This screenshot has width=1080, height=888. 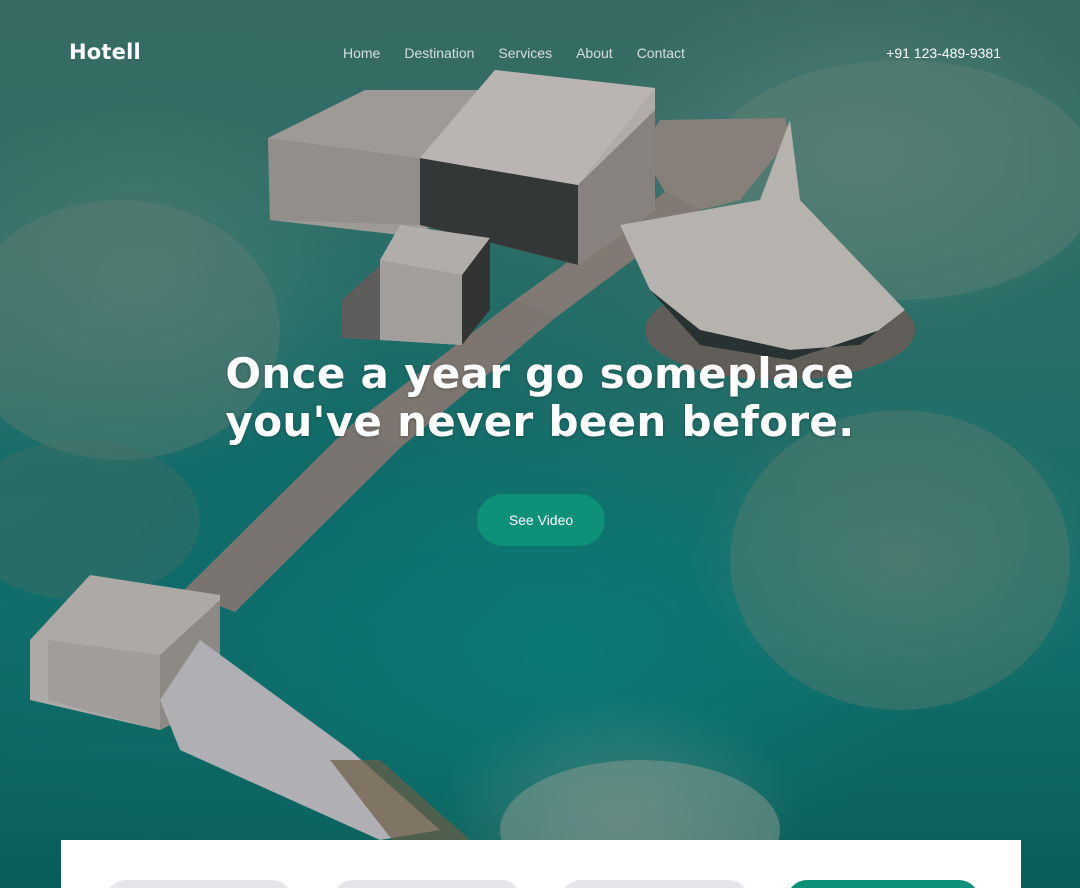 I want to click on nav-item-contact: Contact, so click(x=661, y=53).